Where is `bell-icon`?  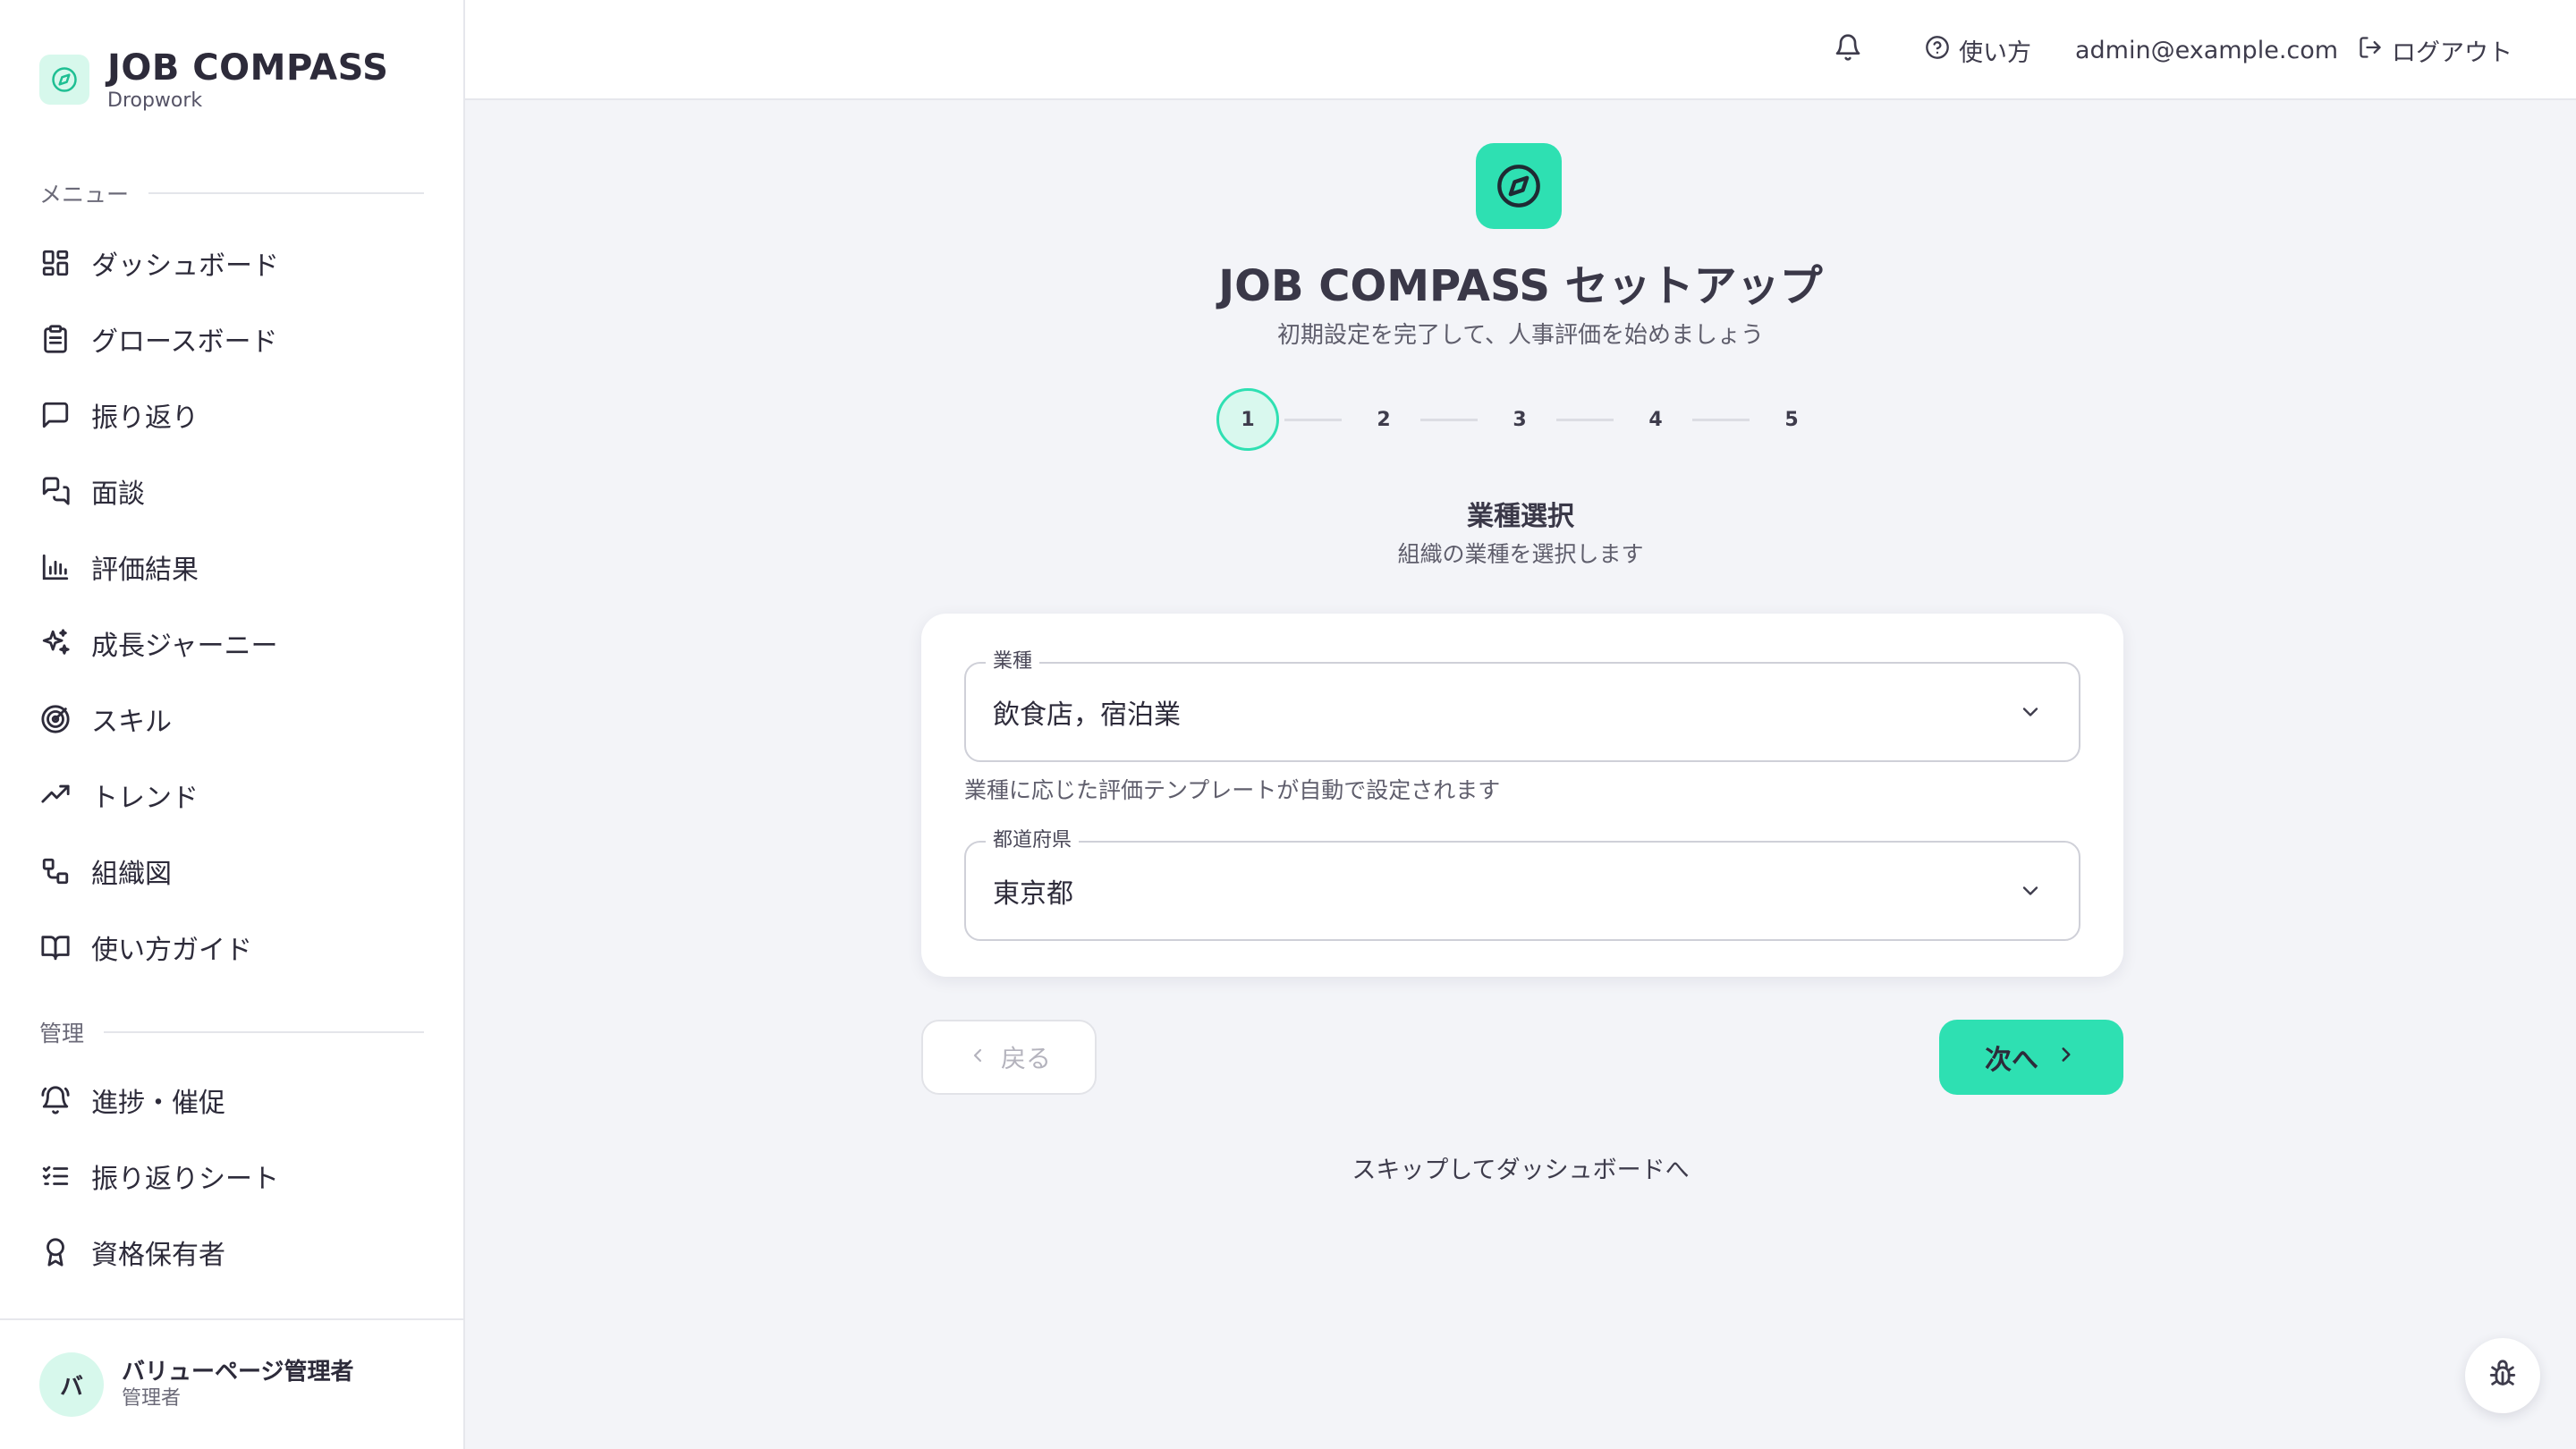 bell-icon is located at coordinates (1852, 50).